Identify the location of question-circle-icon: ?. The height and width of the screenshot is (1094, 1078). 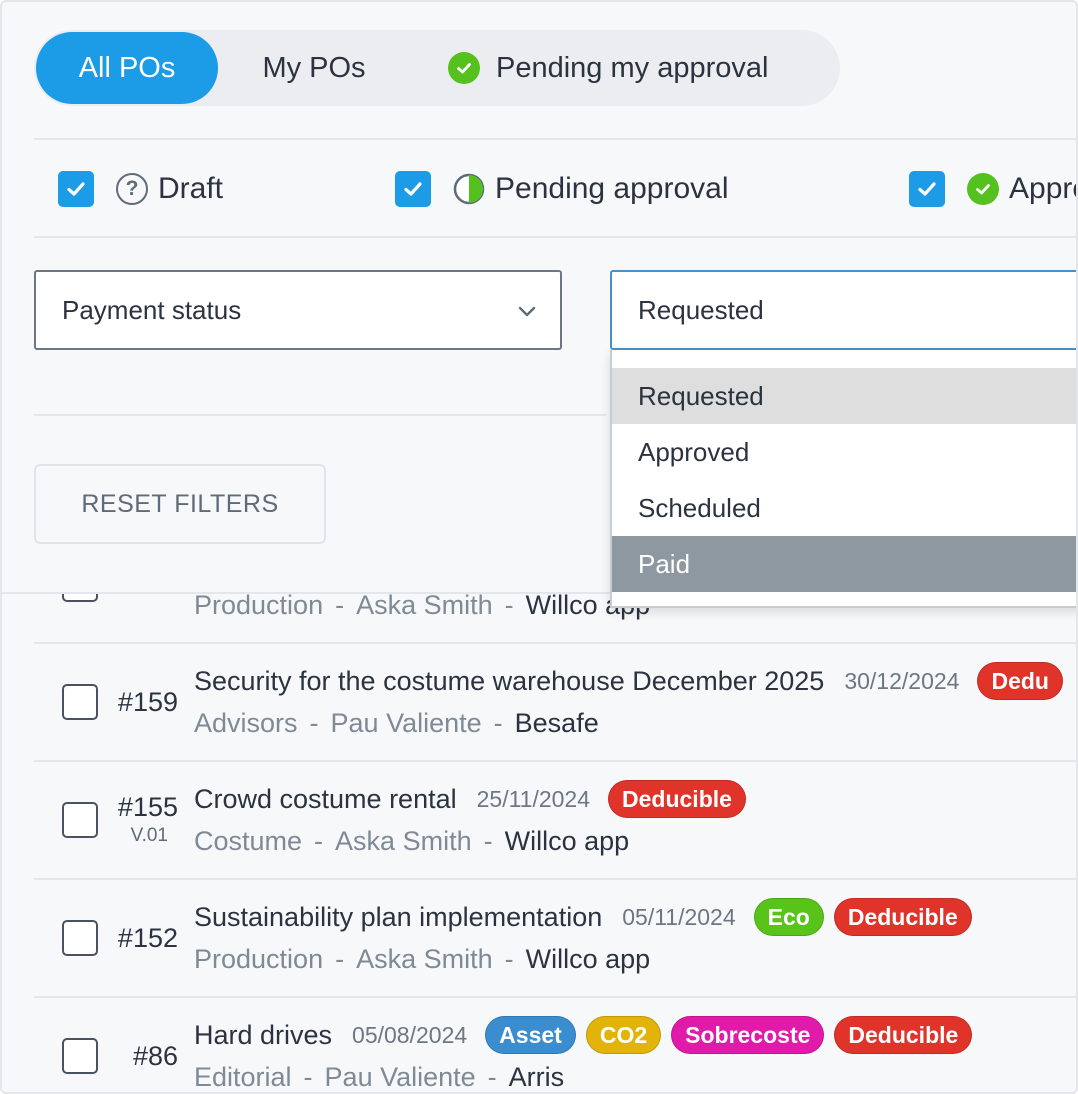
(132, 189).